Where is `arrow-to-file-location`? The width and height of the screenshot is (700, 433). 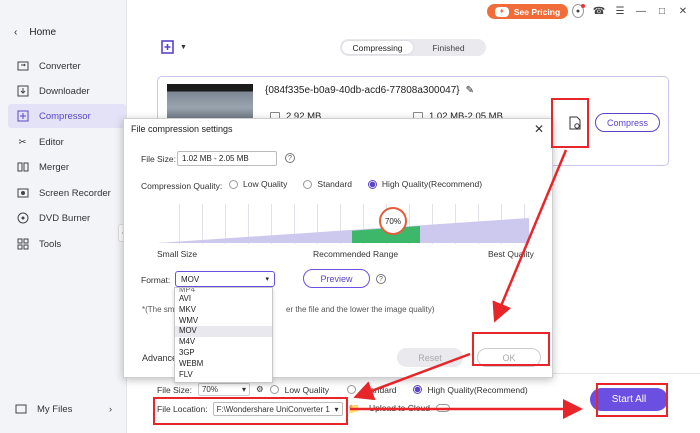
arrow-to-file-location is located at coordinates (412, 376).